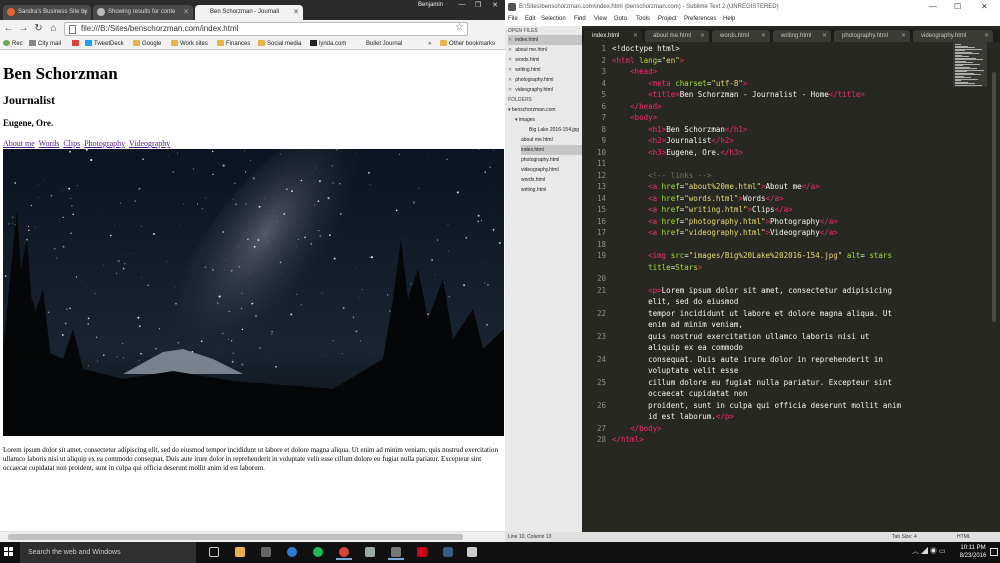  I want to click on taskbar-clock: 10:11 PM 8/23/2016, so click(973, 552).